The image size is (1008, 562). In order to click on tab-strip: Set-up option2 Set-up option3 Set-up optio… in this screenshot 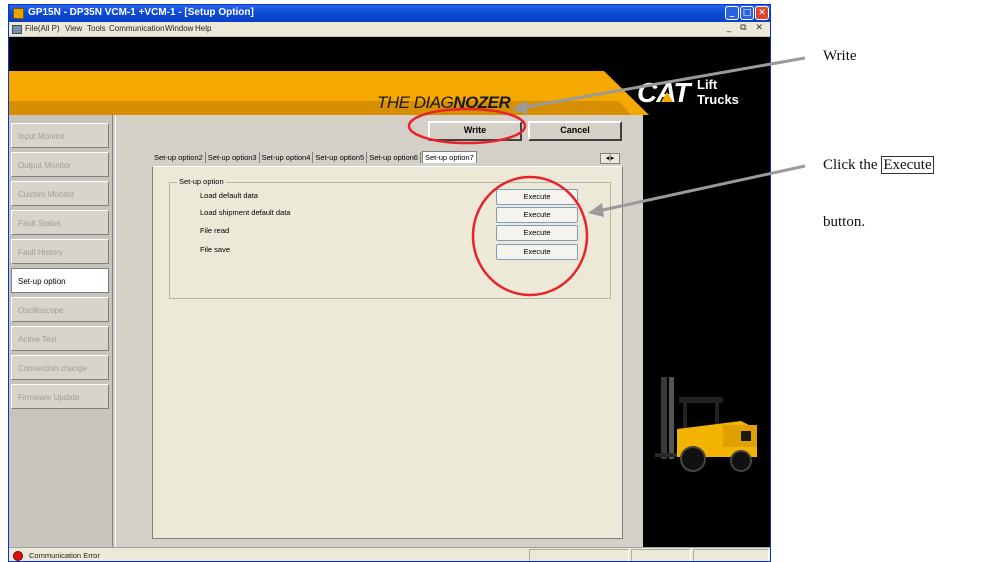, I will do `click(314, 158)`.